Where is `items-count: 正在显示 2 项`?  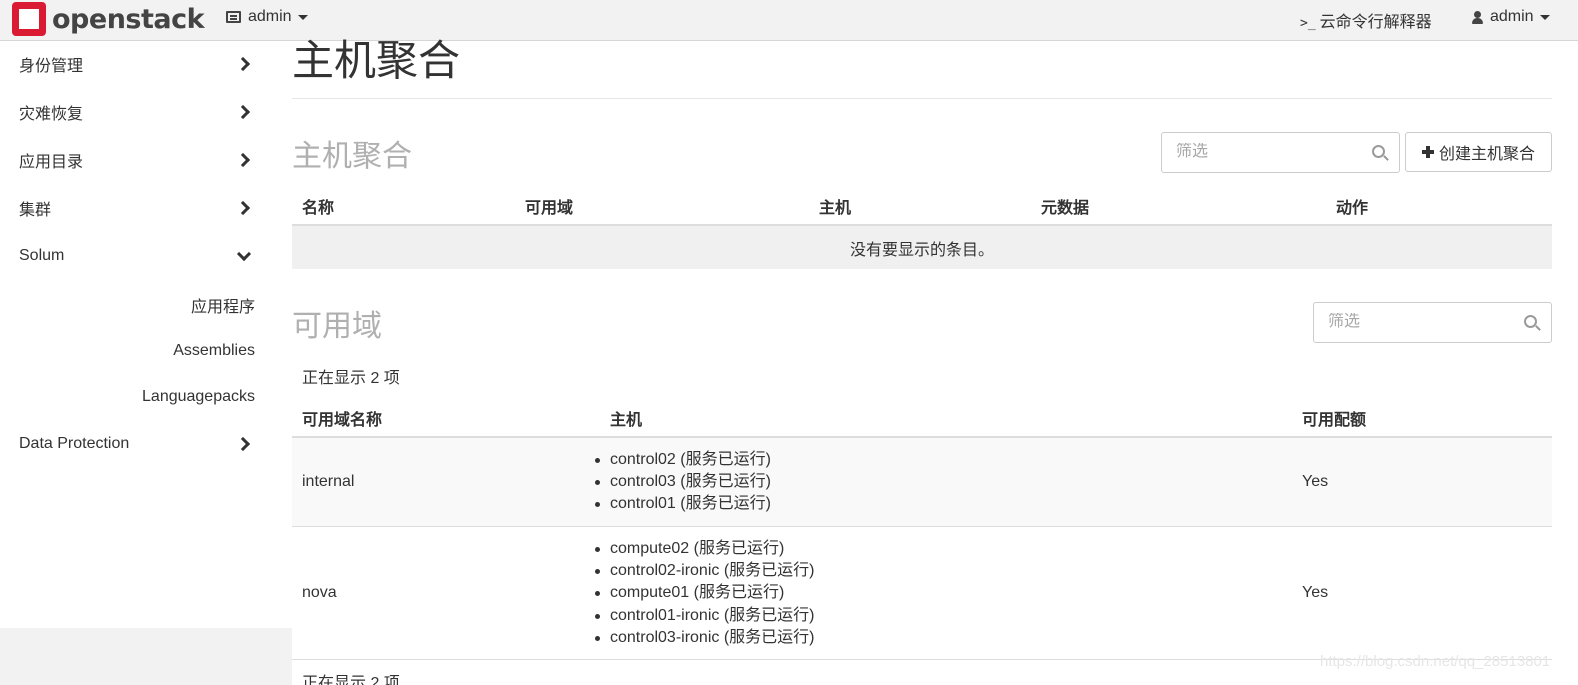
items-count: 正在显示 2 项 is located at coordinates (351, 378).